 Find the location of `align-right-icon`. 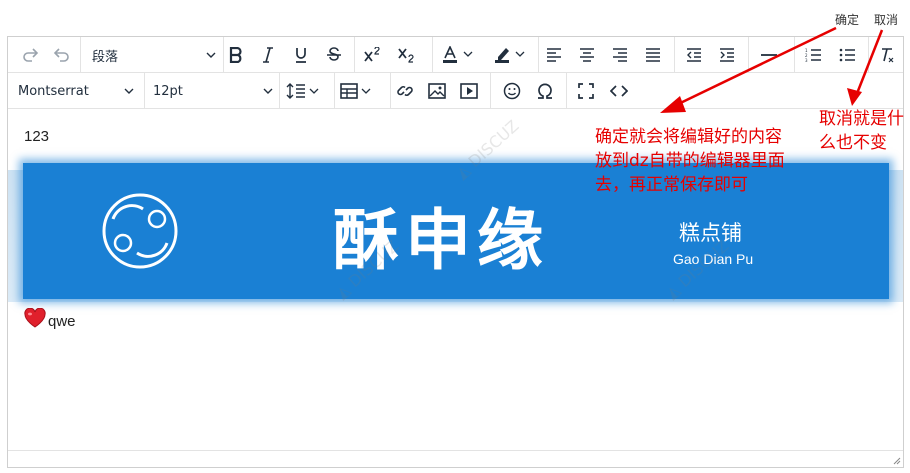

align-right-icon is located at coordinates (620, 55).